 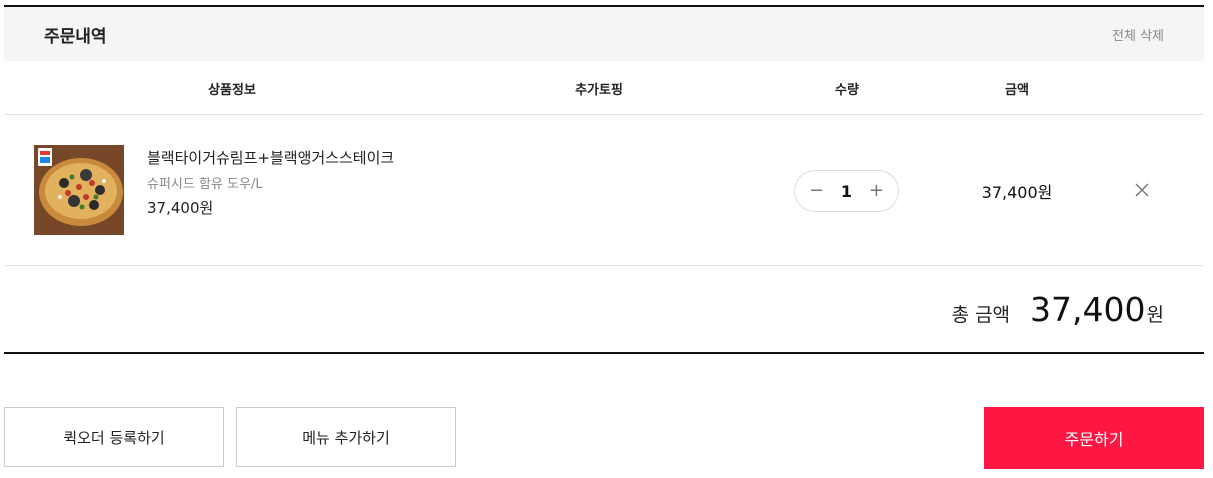 What do you see at coordinates (232, 90) in the screenshot?
I see `column-header-product: 상품정보` at bounding box center [232, 90].